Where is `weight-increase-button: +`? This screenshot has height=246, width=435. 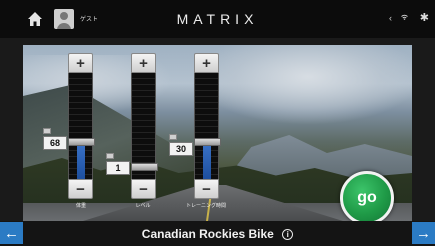
weight-increase-button: + is located at coordinates (80, 63).